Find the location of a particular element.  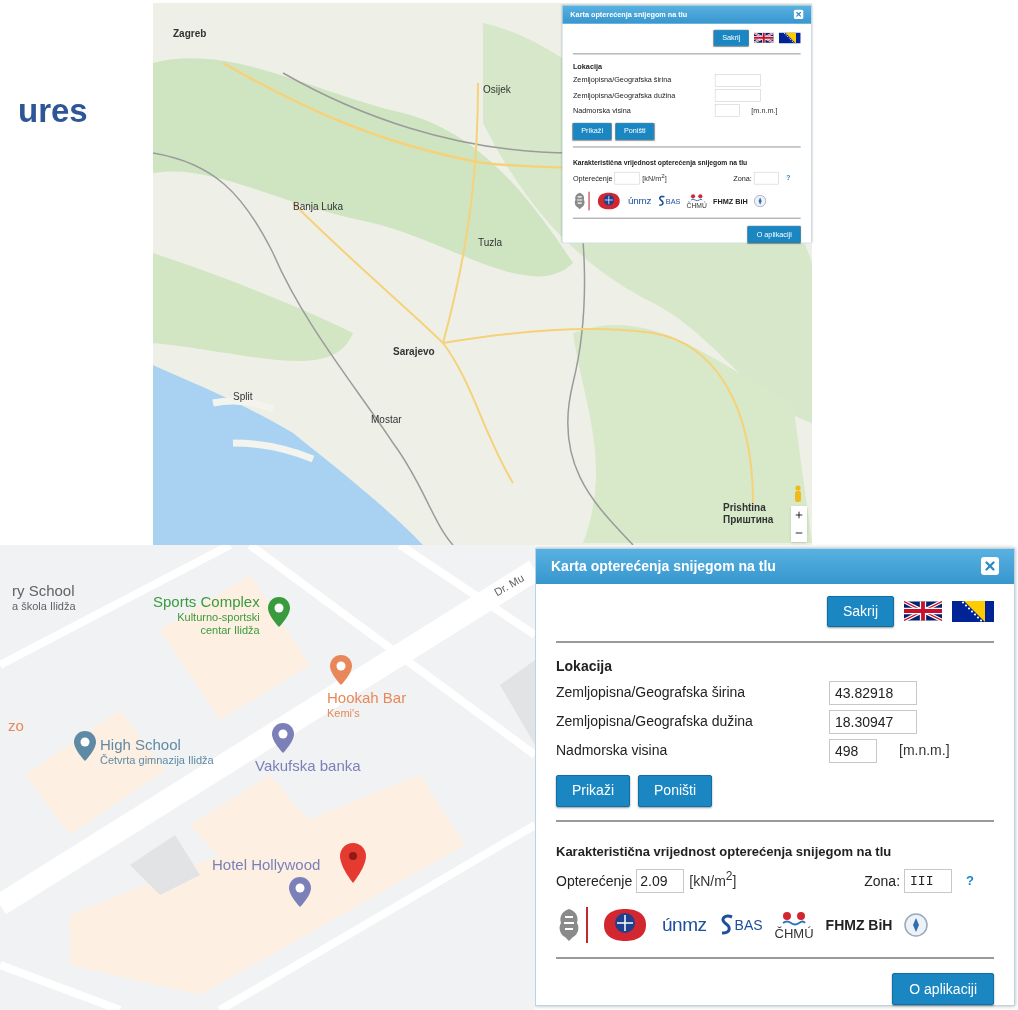

logo-wordmark: BAS is located at coordinates (748, 925).